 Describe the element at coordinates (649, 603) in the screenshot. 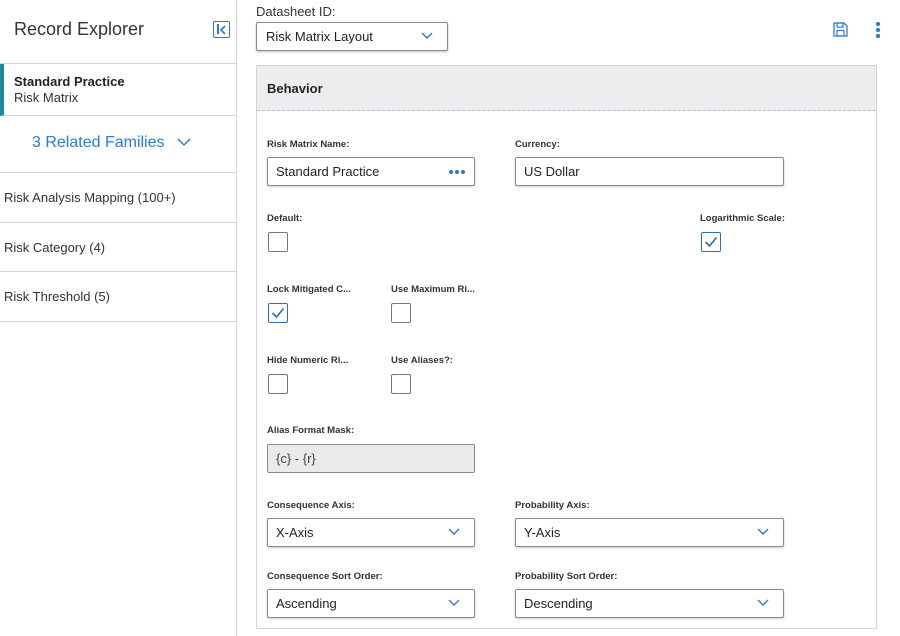

I see `probability-sort-select: Descending` at that location.